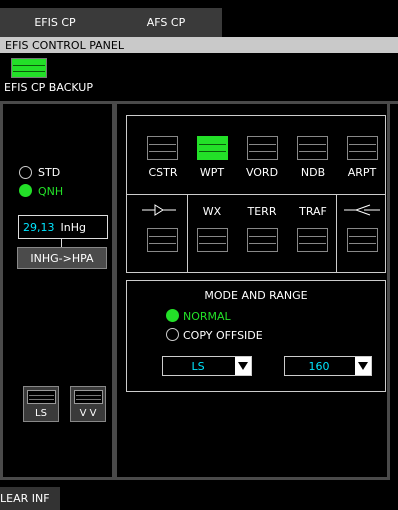 This screenshot has height=510, width=398. I want to click on cstr-key, so click(162, 148).